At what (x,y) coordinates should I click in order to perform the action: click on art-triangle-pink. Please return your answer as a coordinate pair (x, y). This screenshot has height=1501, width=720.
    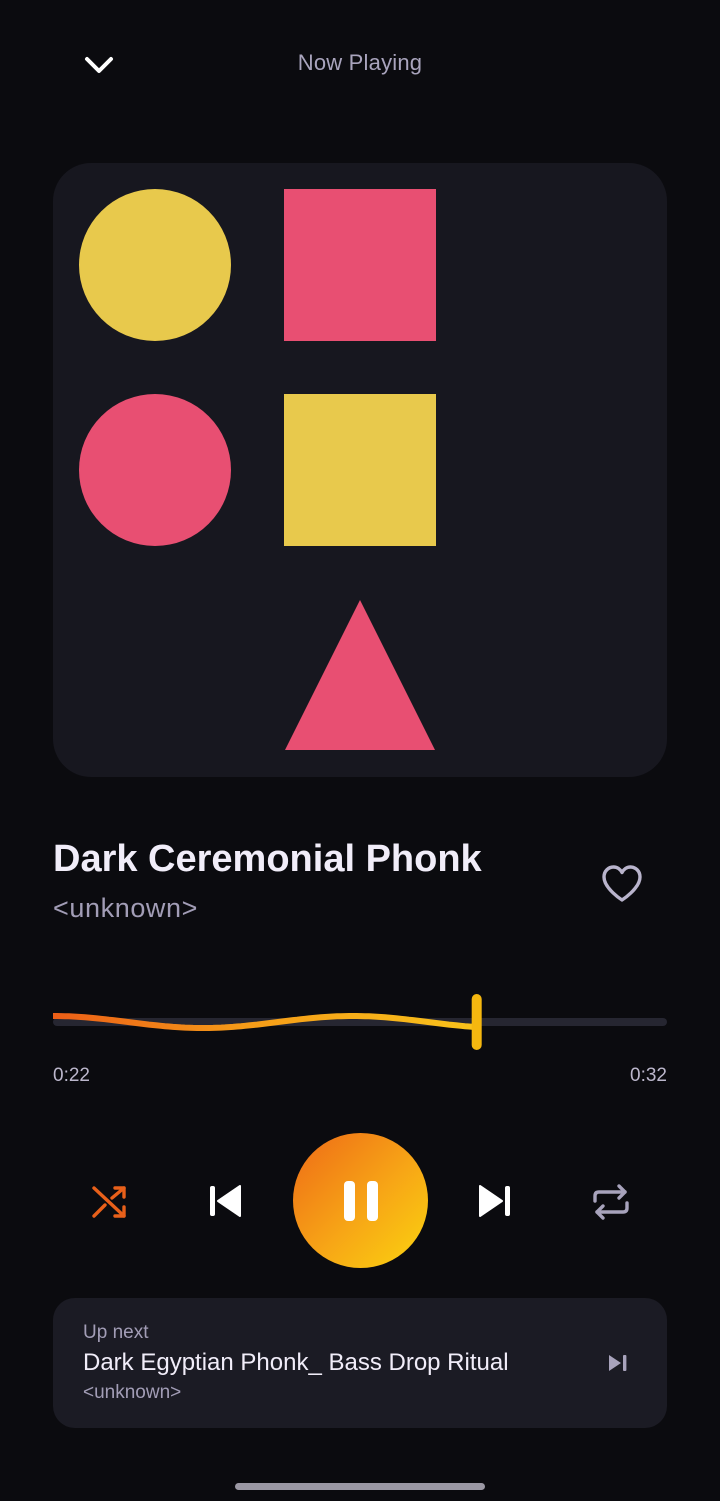
    Looking at the image, I should click on (360, 675).